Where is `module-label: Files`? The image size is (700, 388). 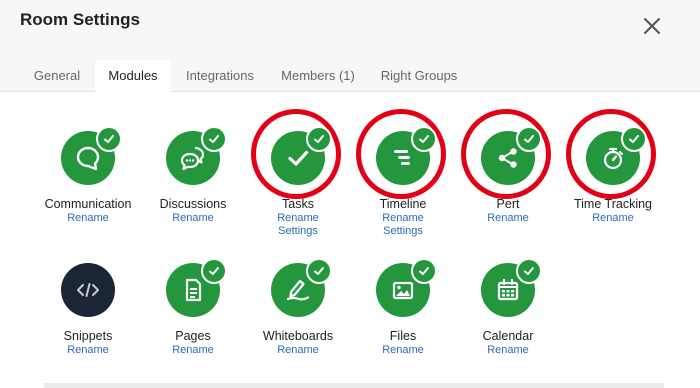 module-label: Files is located at coordinates (403, 336).